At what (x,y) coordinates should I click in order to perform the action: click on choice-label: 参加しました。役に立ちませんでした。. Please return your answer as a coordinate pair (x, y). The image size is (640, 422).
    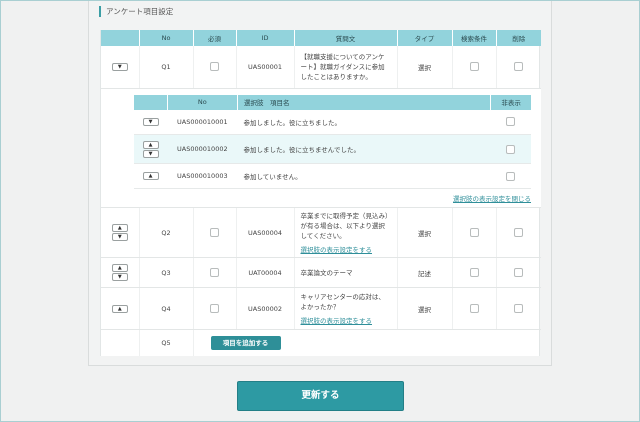
    Looking at the image, I should click on (364, 149).